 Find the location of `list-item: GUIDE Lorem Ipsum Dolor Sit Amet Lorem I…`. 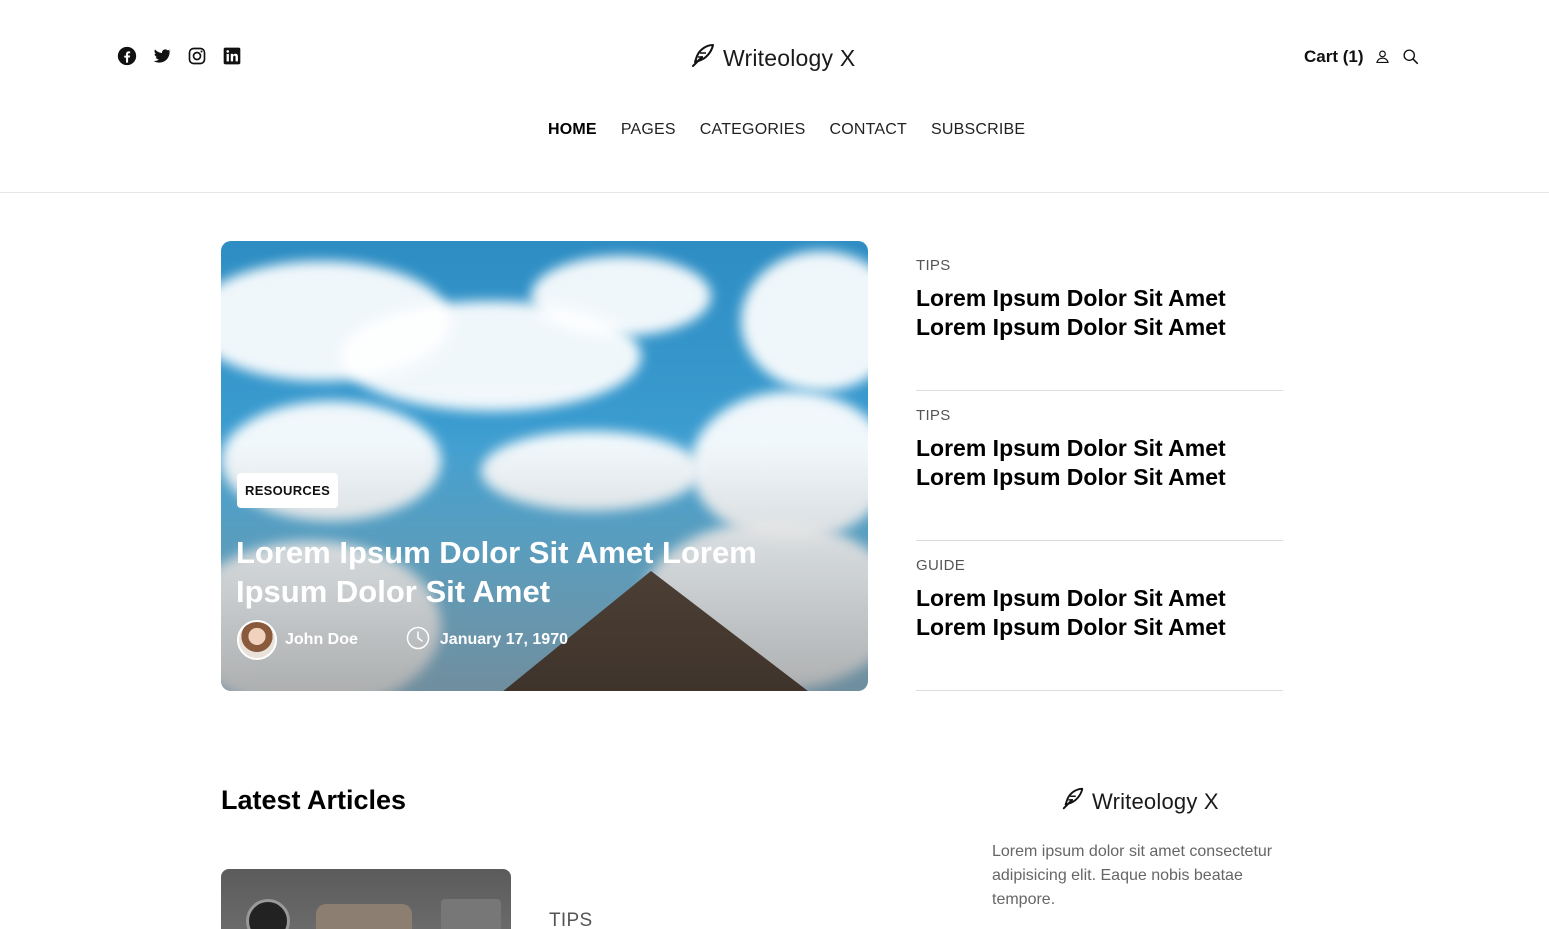

list-item: GUIDE Lorem Ipsum Dolor Sit Amet Lorem I… is located at coordinates (1099, 616).